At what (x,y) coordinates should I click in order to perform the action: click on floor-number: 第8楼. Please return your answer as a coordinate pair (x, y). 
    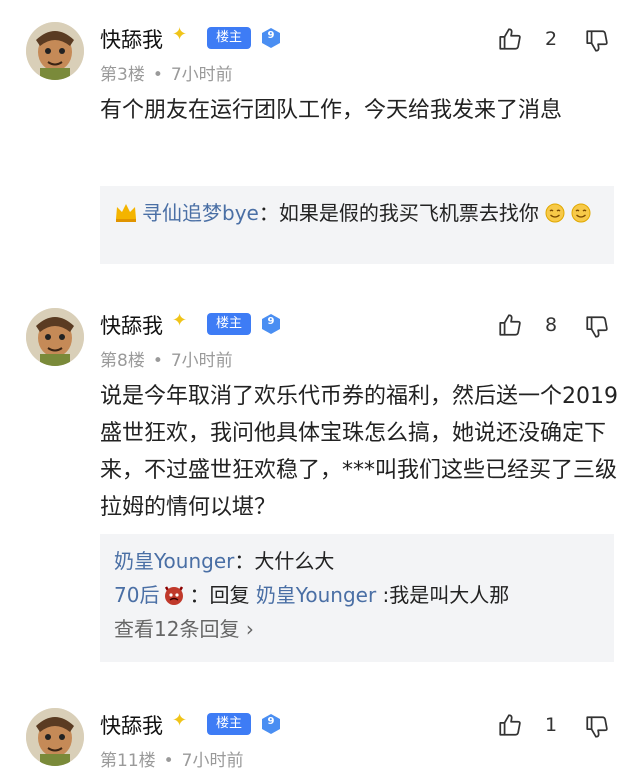
    Looking at the image, I should click on (122, 361).